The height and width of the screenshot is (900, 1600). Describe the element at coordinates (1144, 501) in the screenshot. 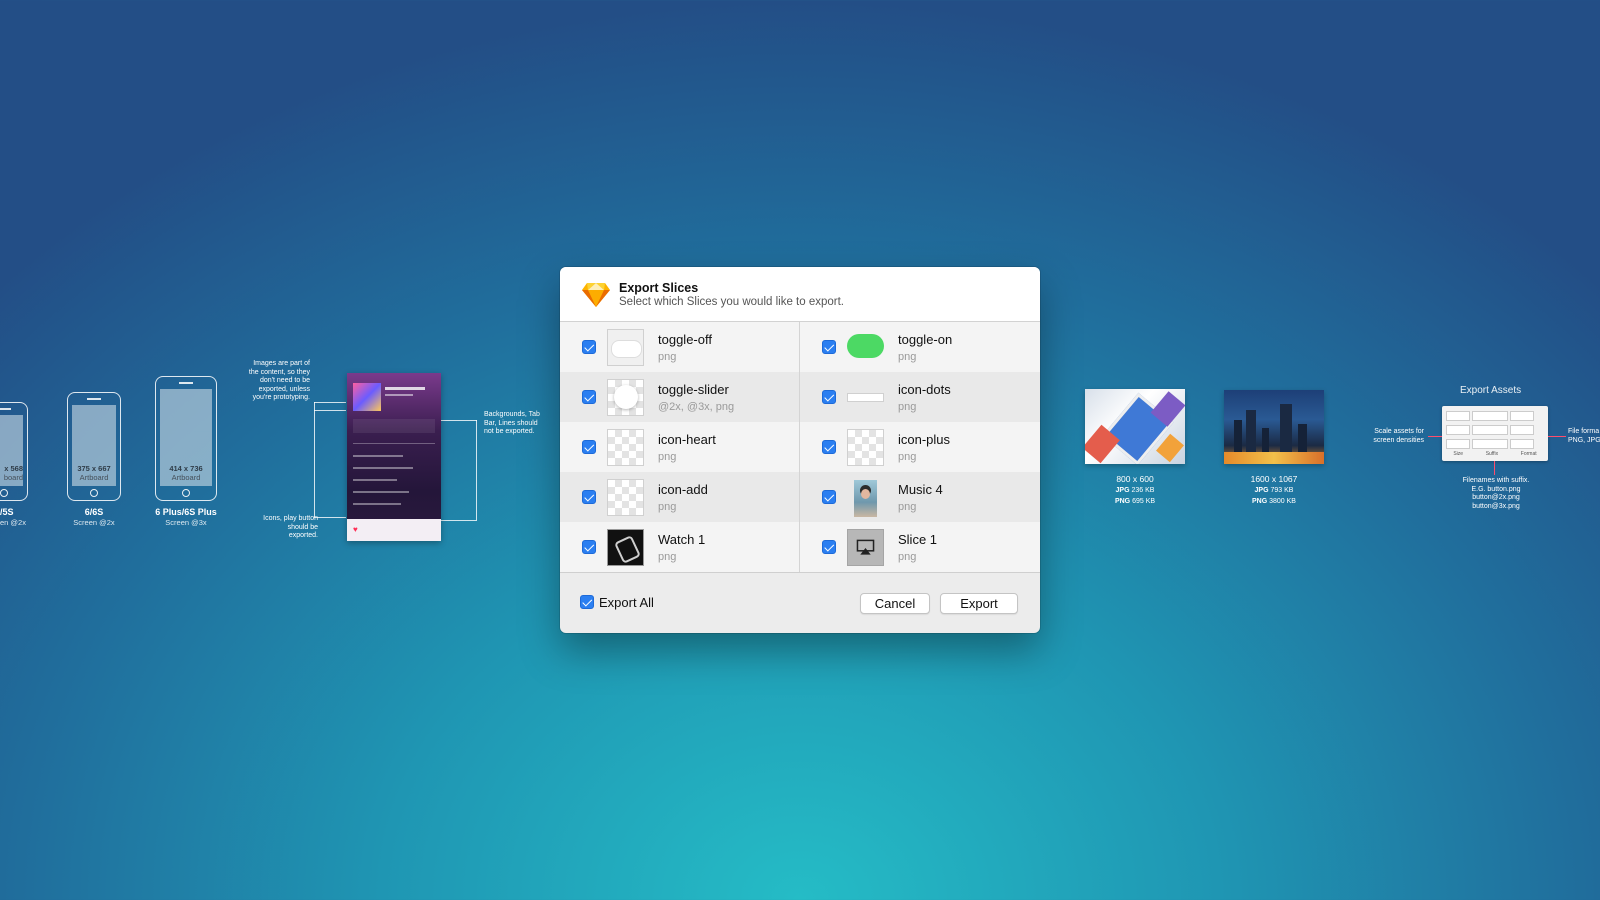

I see `png-size: 695 KB` at that location.